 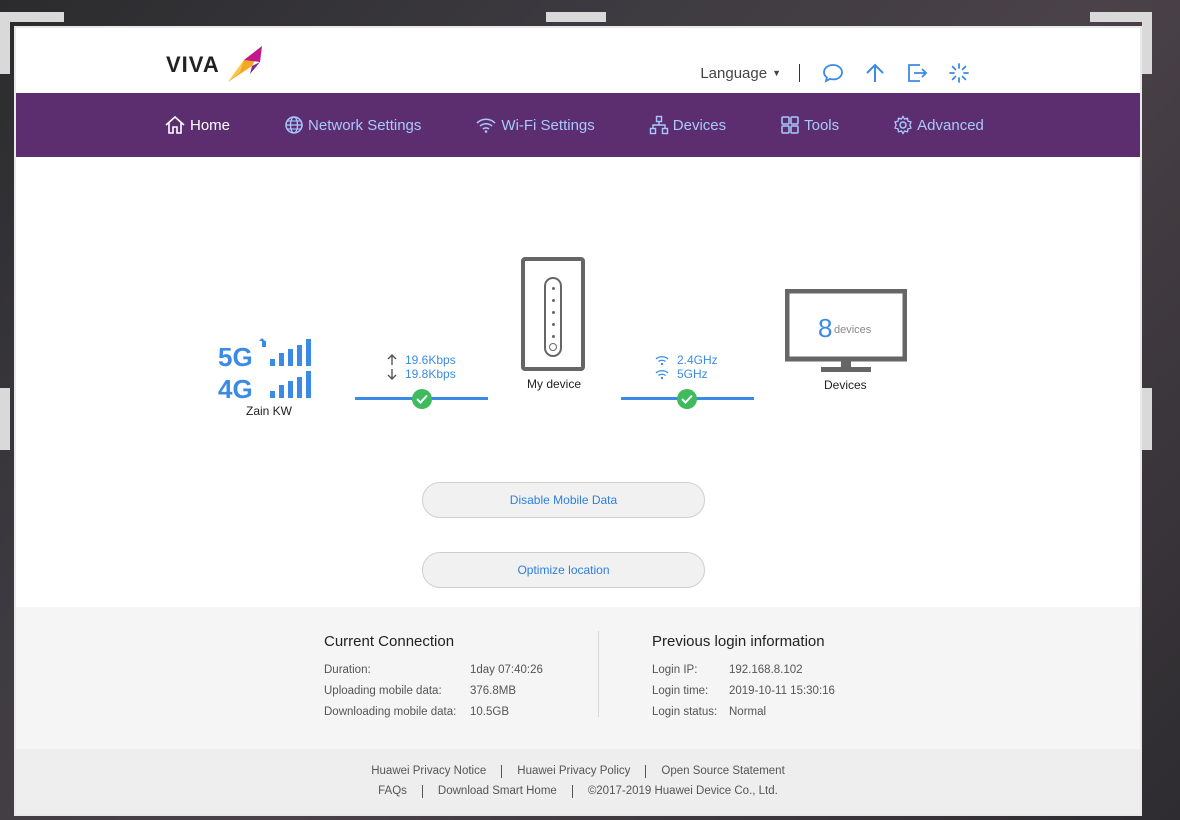 I want to click on logout-icon, so click(x=917, y=73).